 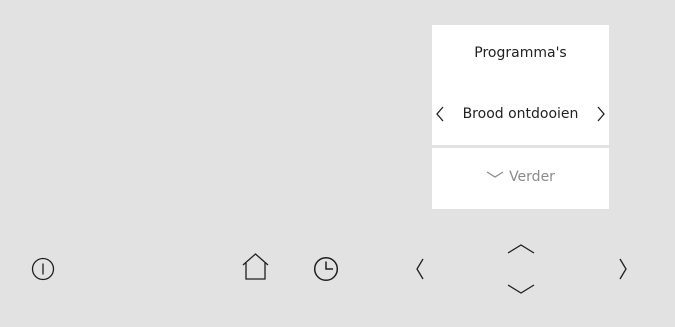 I want to click on display-title: Programma's, so click(x=520, y=53).